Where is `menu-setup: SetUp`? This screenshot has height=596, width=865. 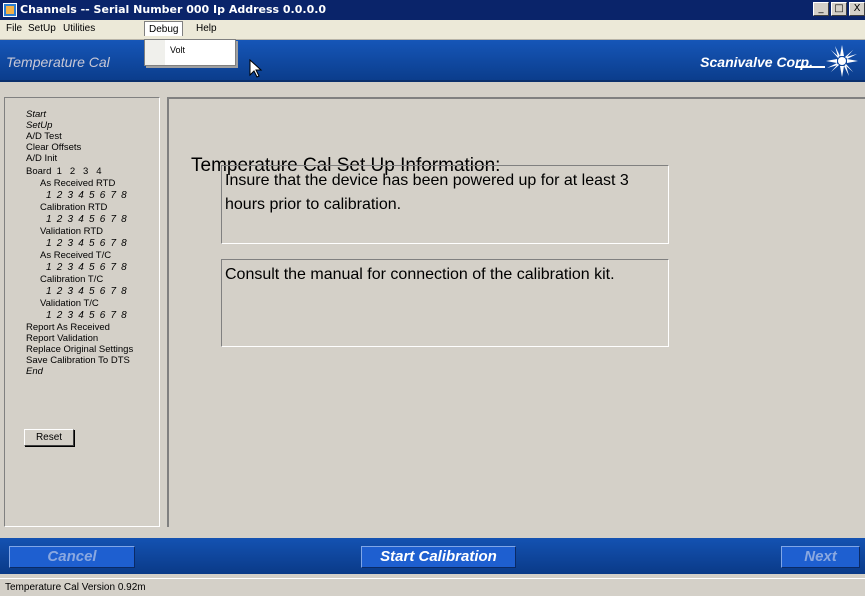
menu-setup: SetUp is located at coordinates (42, 28).